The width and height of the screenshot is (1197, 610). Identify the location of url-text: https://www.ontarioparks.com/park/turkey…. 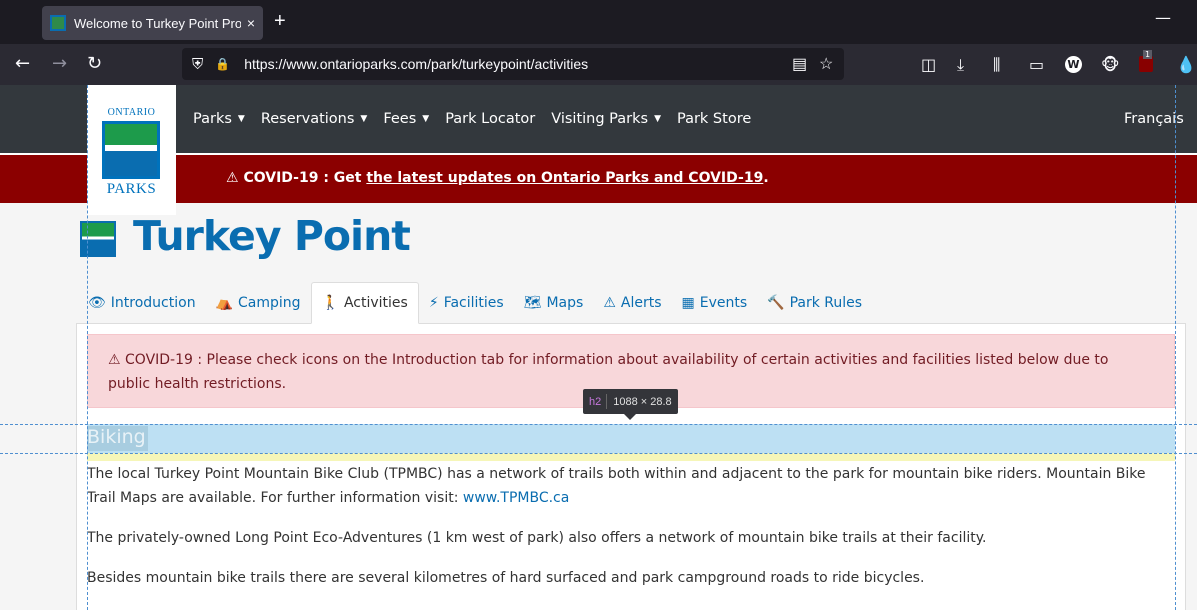
(416, 64).